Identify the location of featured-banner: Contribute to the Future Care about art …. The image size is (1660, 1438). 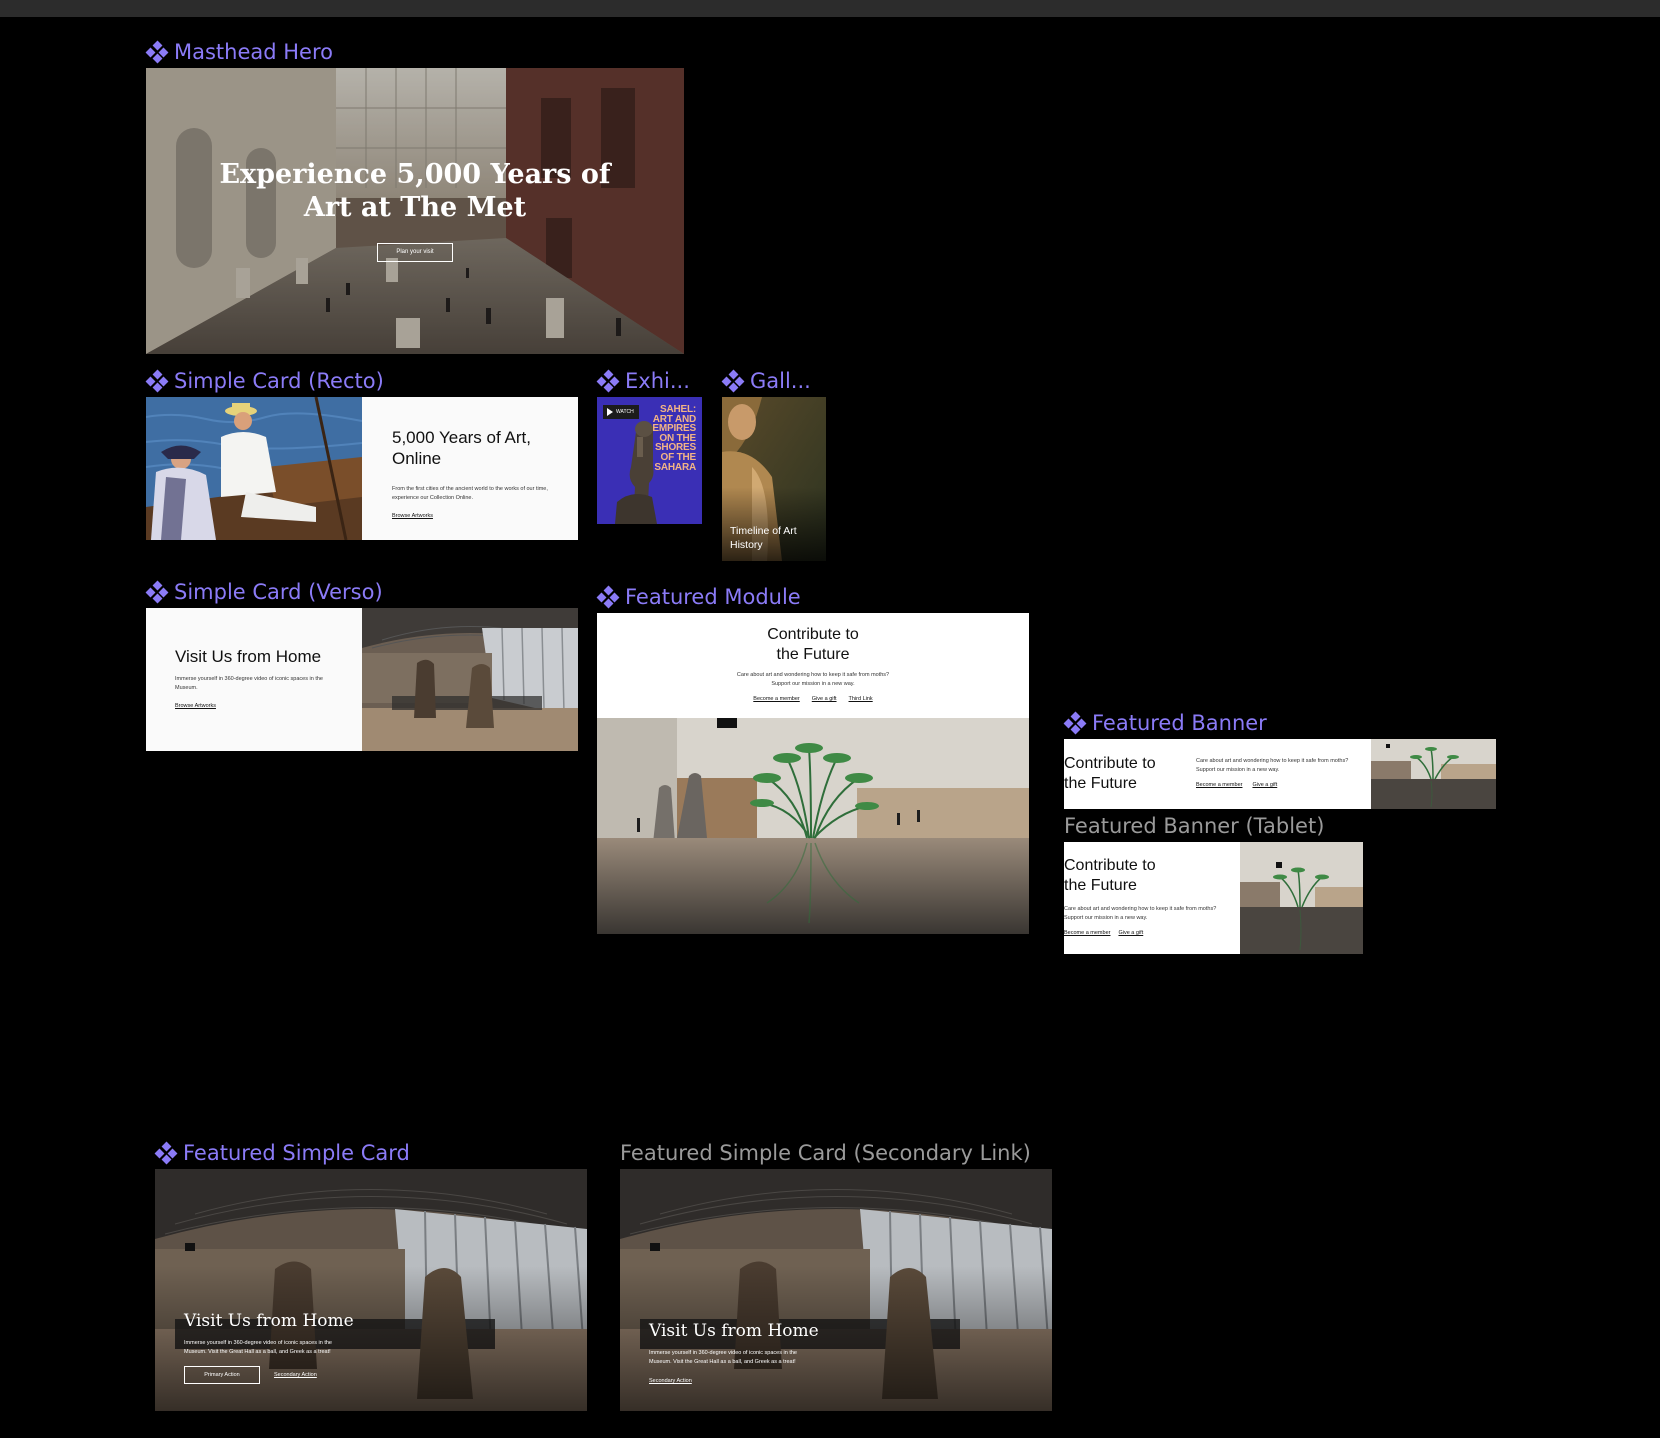
(1280, 774).